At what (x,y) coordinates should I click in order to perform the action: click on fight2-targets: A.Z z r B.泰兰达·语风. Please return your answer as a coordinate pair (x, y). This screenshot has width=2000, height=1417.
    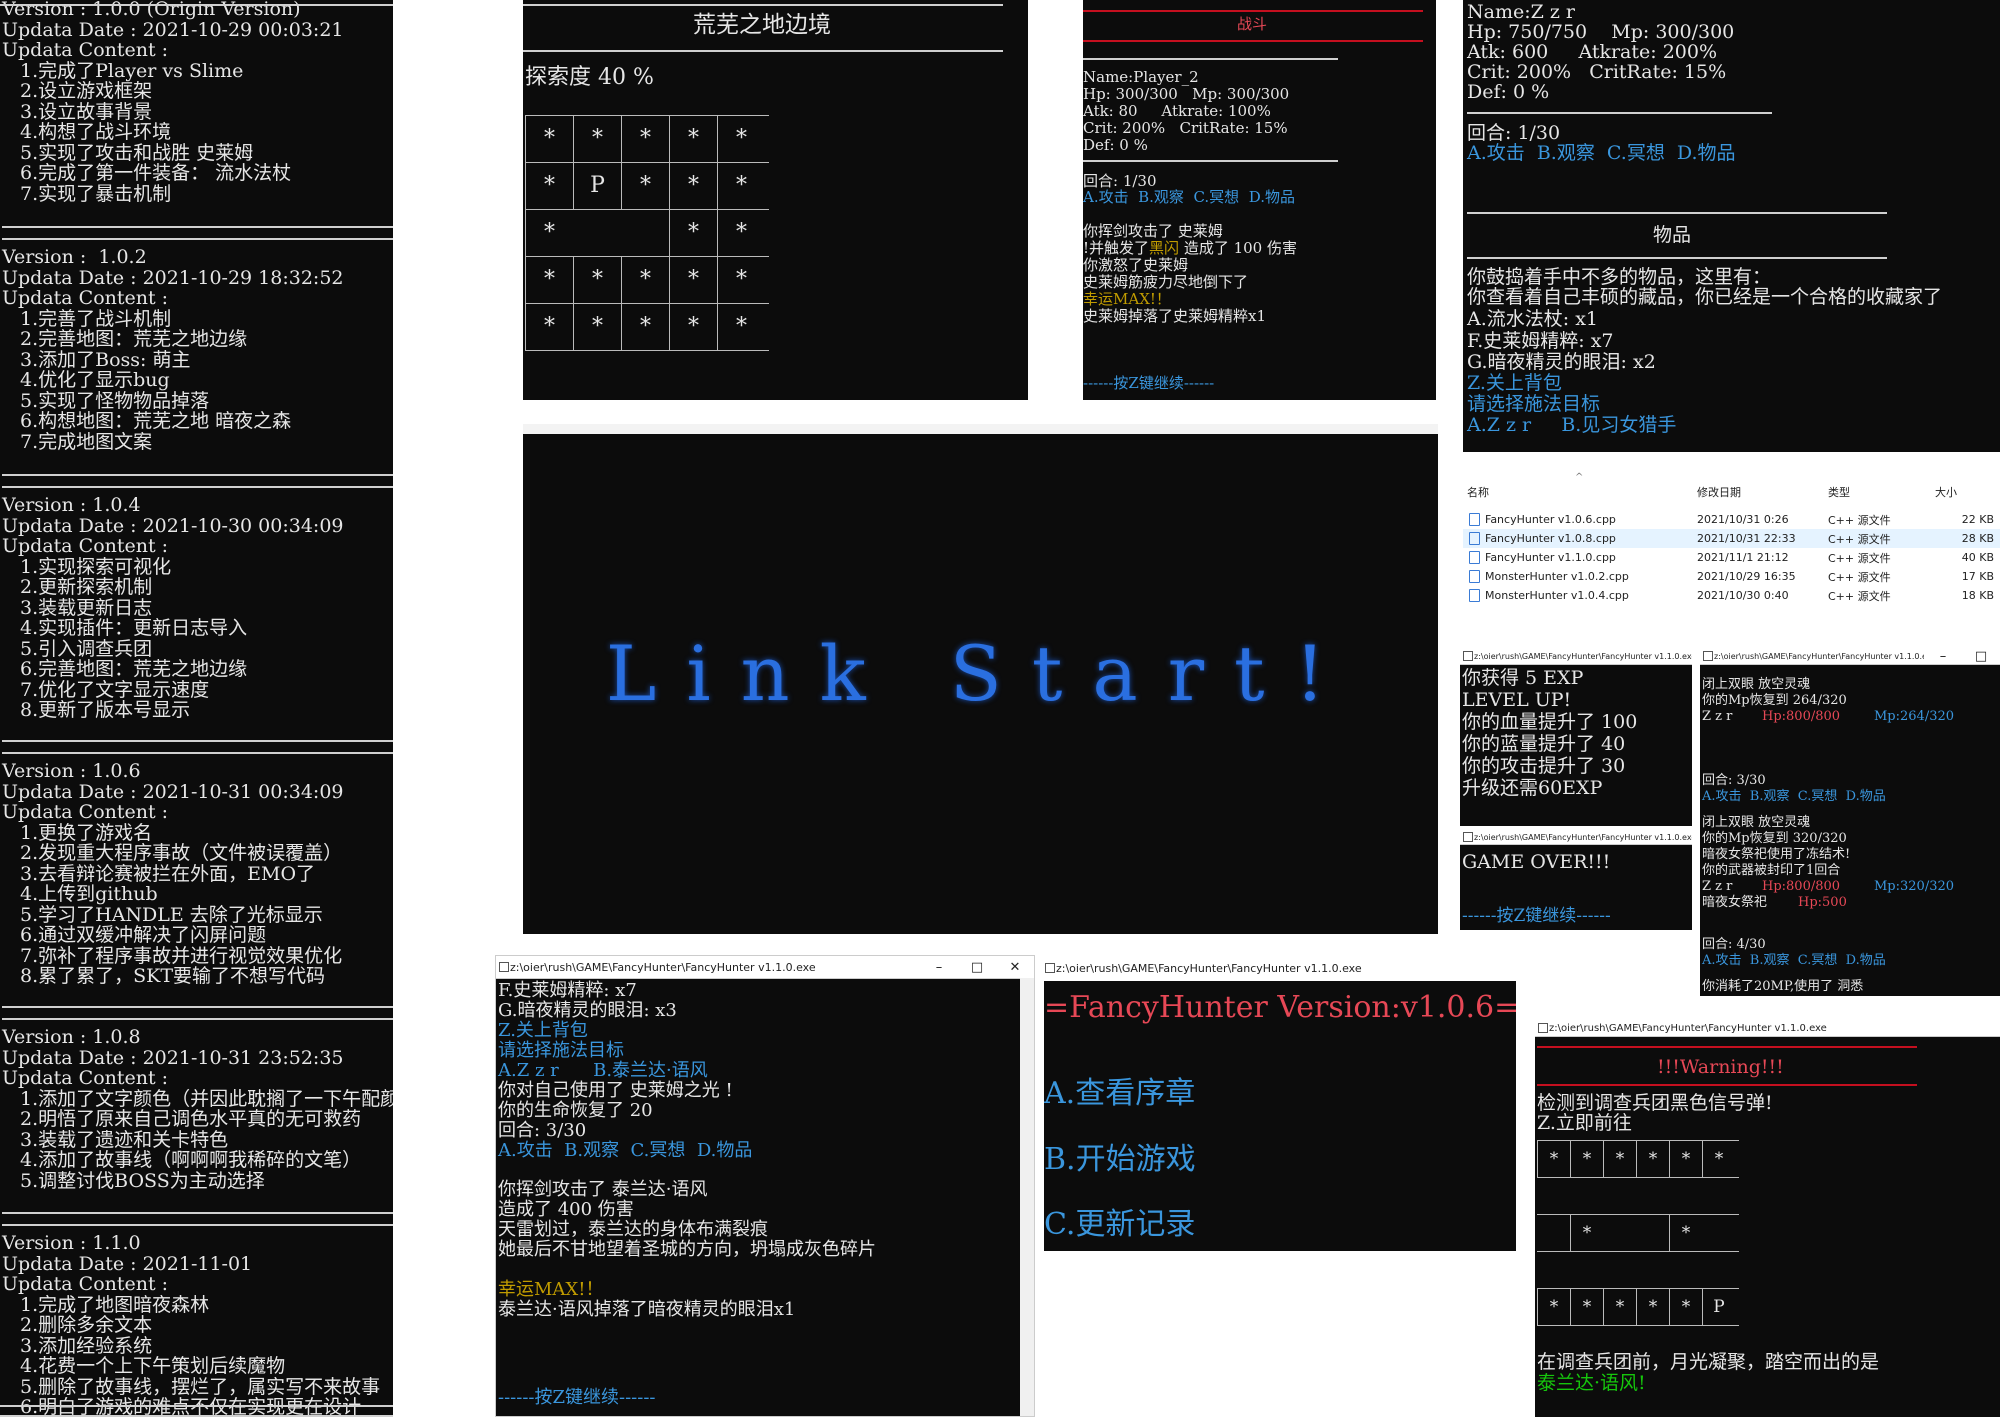
    Looking at the image, I should click on (603, 1071).